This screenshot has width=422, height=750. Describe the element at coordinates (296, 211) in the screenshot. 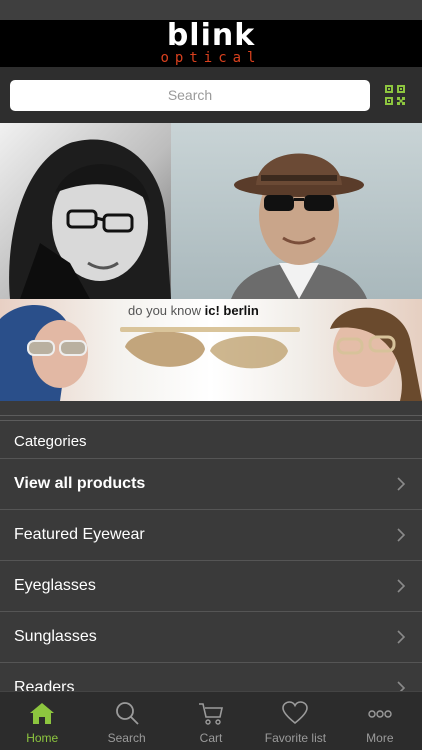

I see `banner-photo-man-hat` at that location.